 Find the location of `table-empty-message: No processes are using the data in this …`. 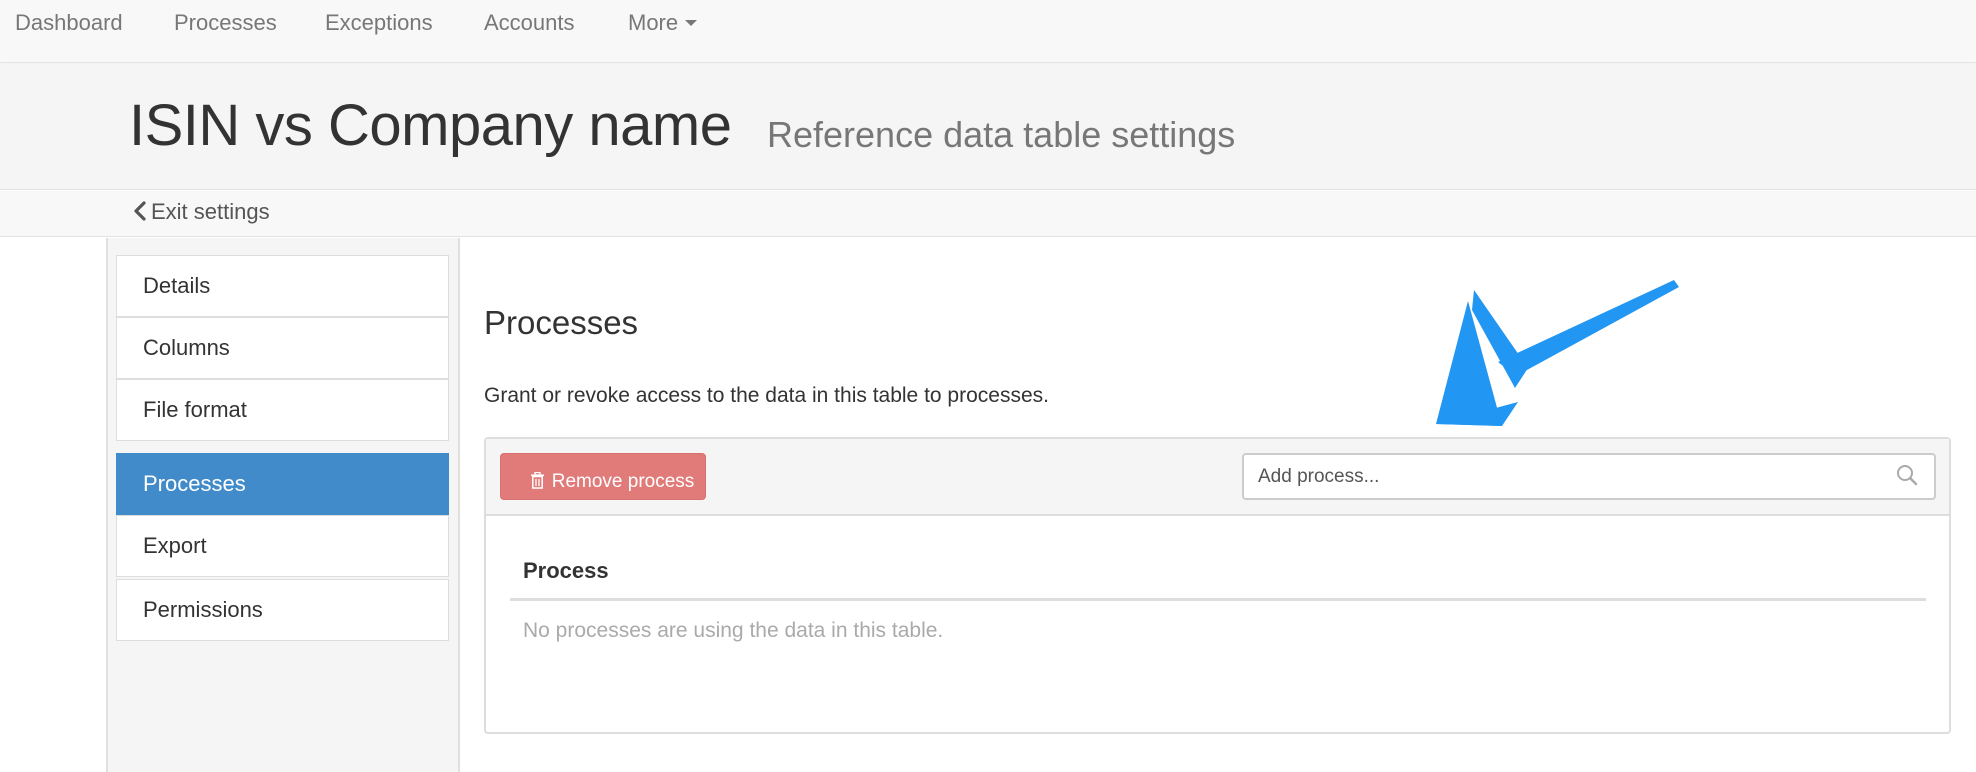

table-empty-message: No processes are using the data in this … is located at coordinates (733, 630).